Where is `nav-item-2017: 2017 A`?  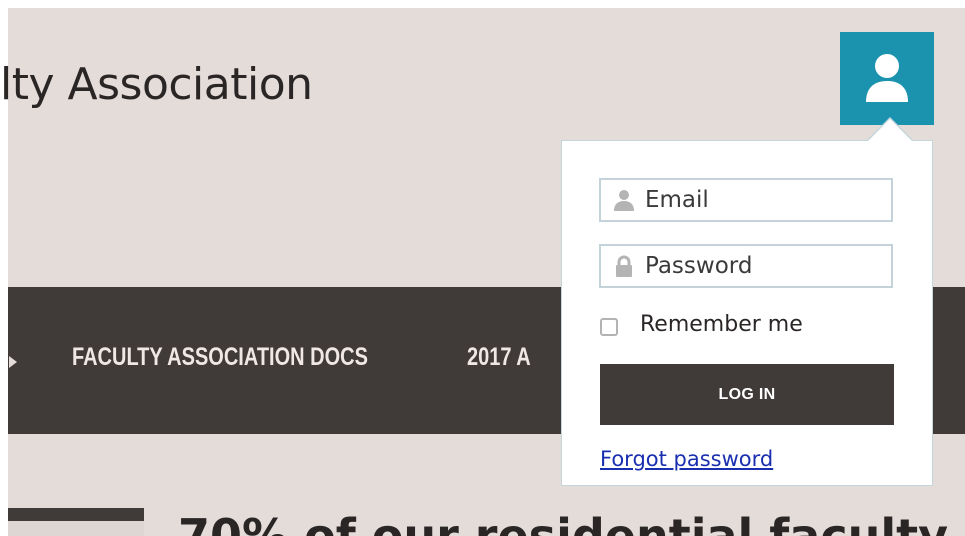 nav-item-2017: 2017 A is located at coordinates (499, 357).